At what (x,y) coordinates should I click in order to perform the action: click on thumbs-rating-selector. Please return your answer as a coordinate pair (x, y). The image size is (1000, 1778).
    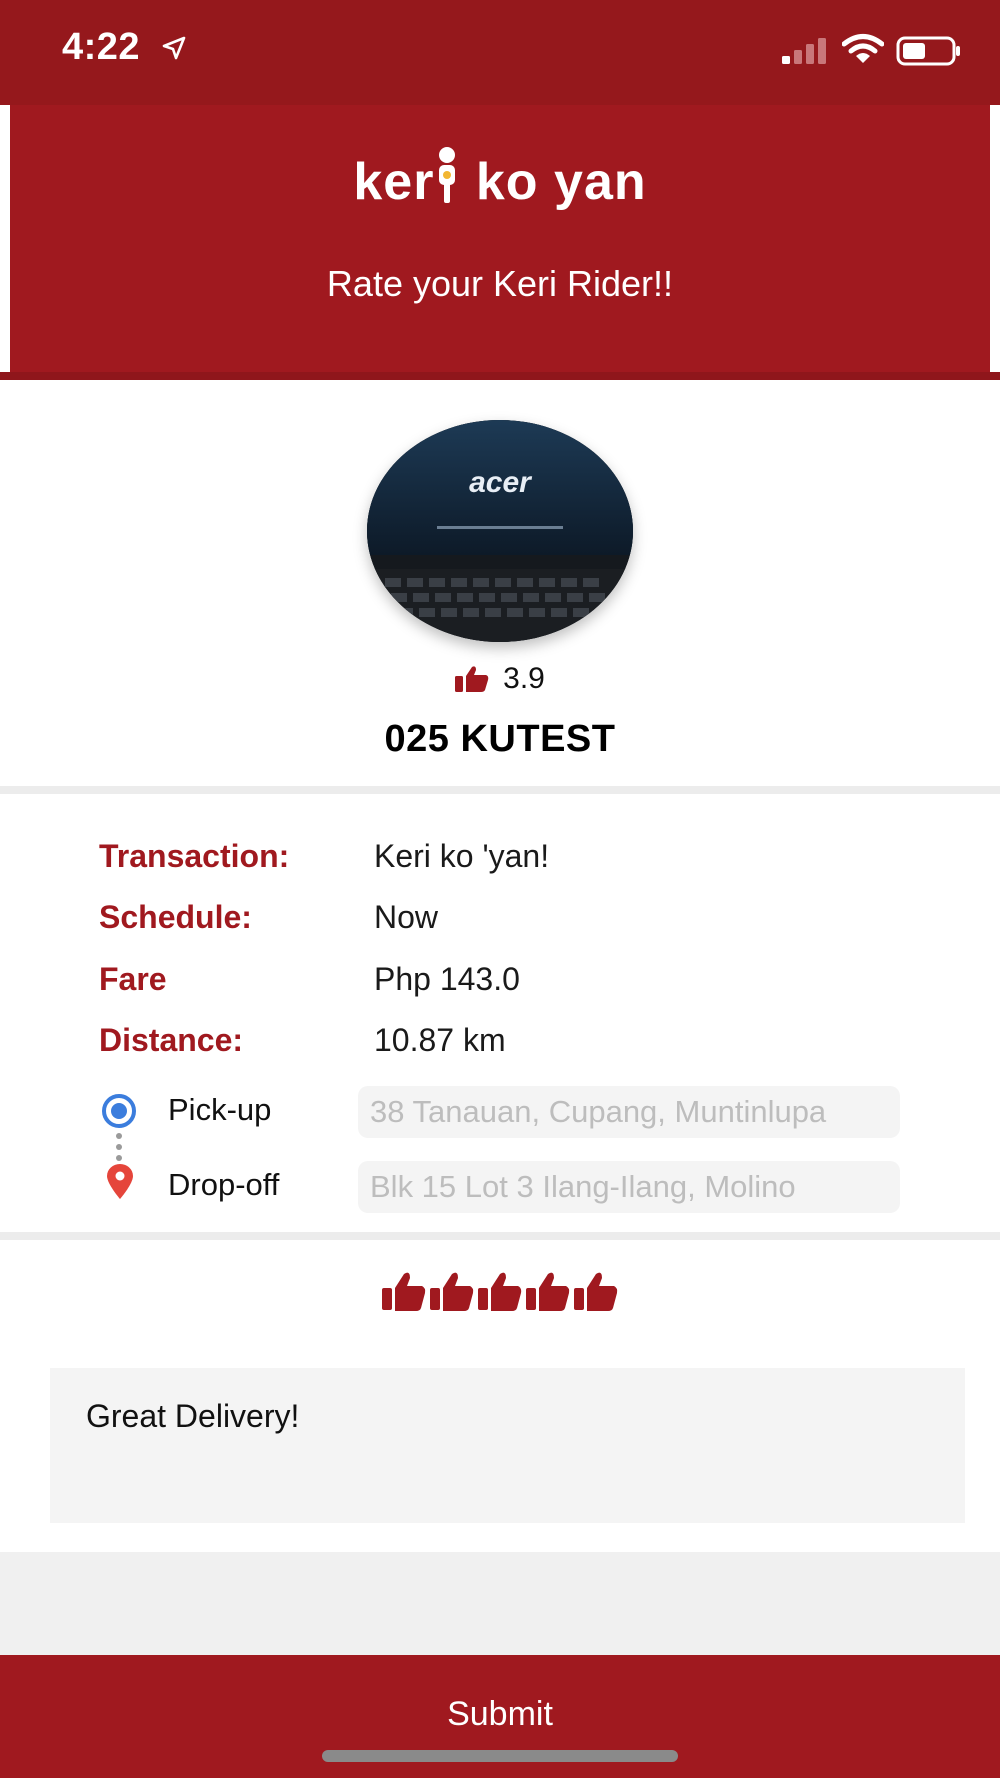
    Looking at the image, I should click on (500, 1292).